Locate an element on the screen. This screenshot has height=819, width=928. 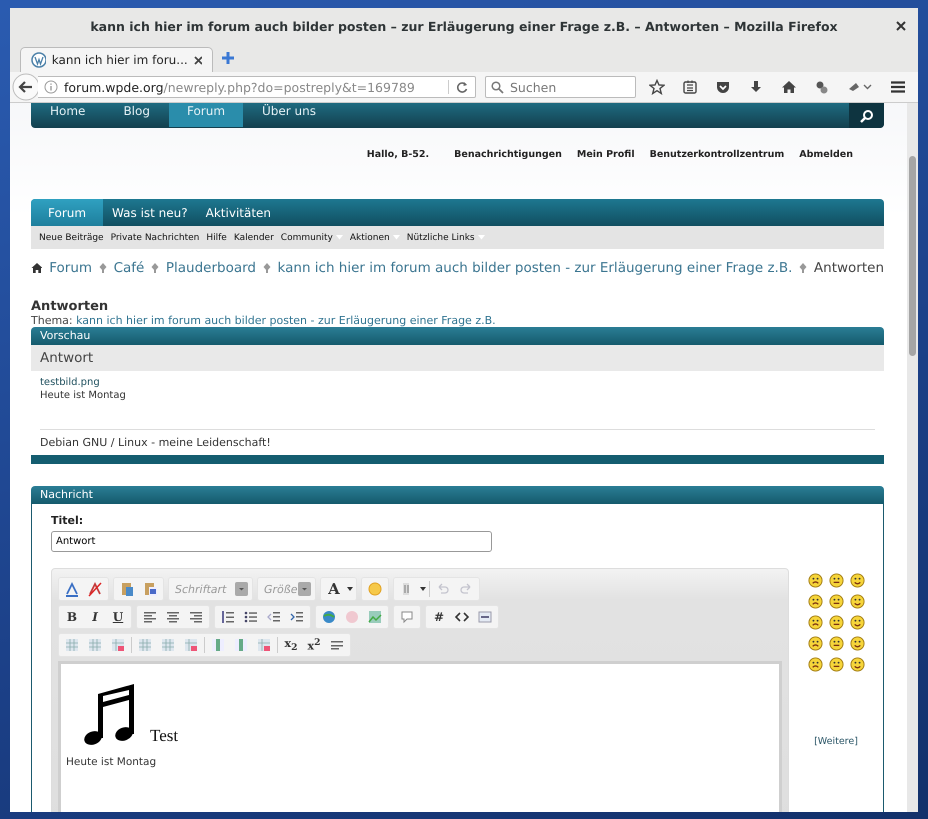
star-icon is located at coordinates (657, 87).